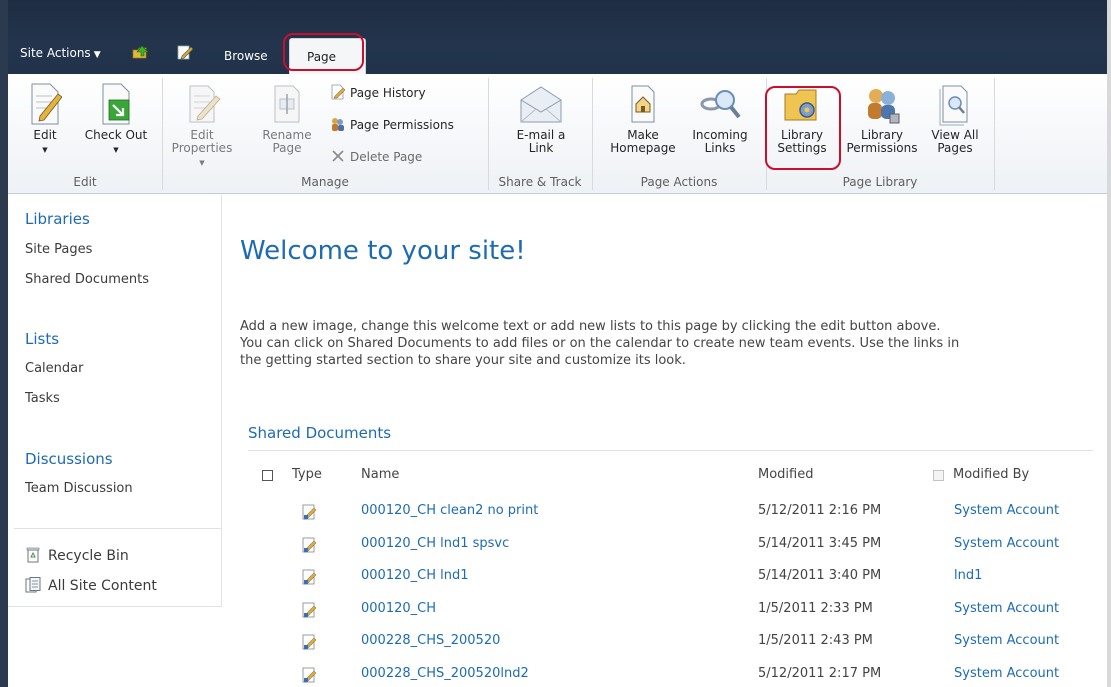  Describe the element at coordinates (968, 575) in the screenshot. I see `modified-by-link: lnd1` at that location.